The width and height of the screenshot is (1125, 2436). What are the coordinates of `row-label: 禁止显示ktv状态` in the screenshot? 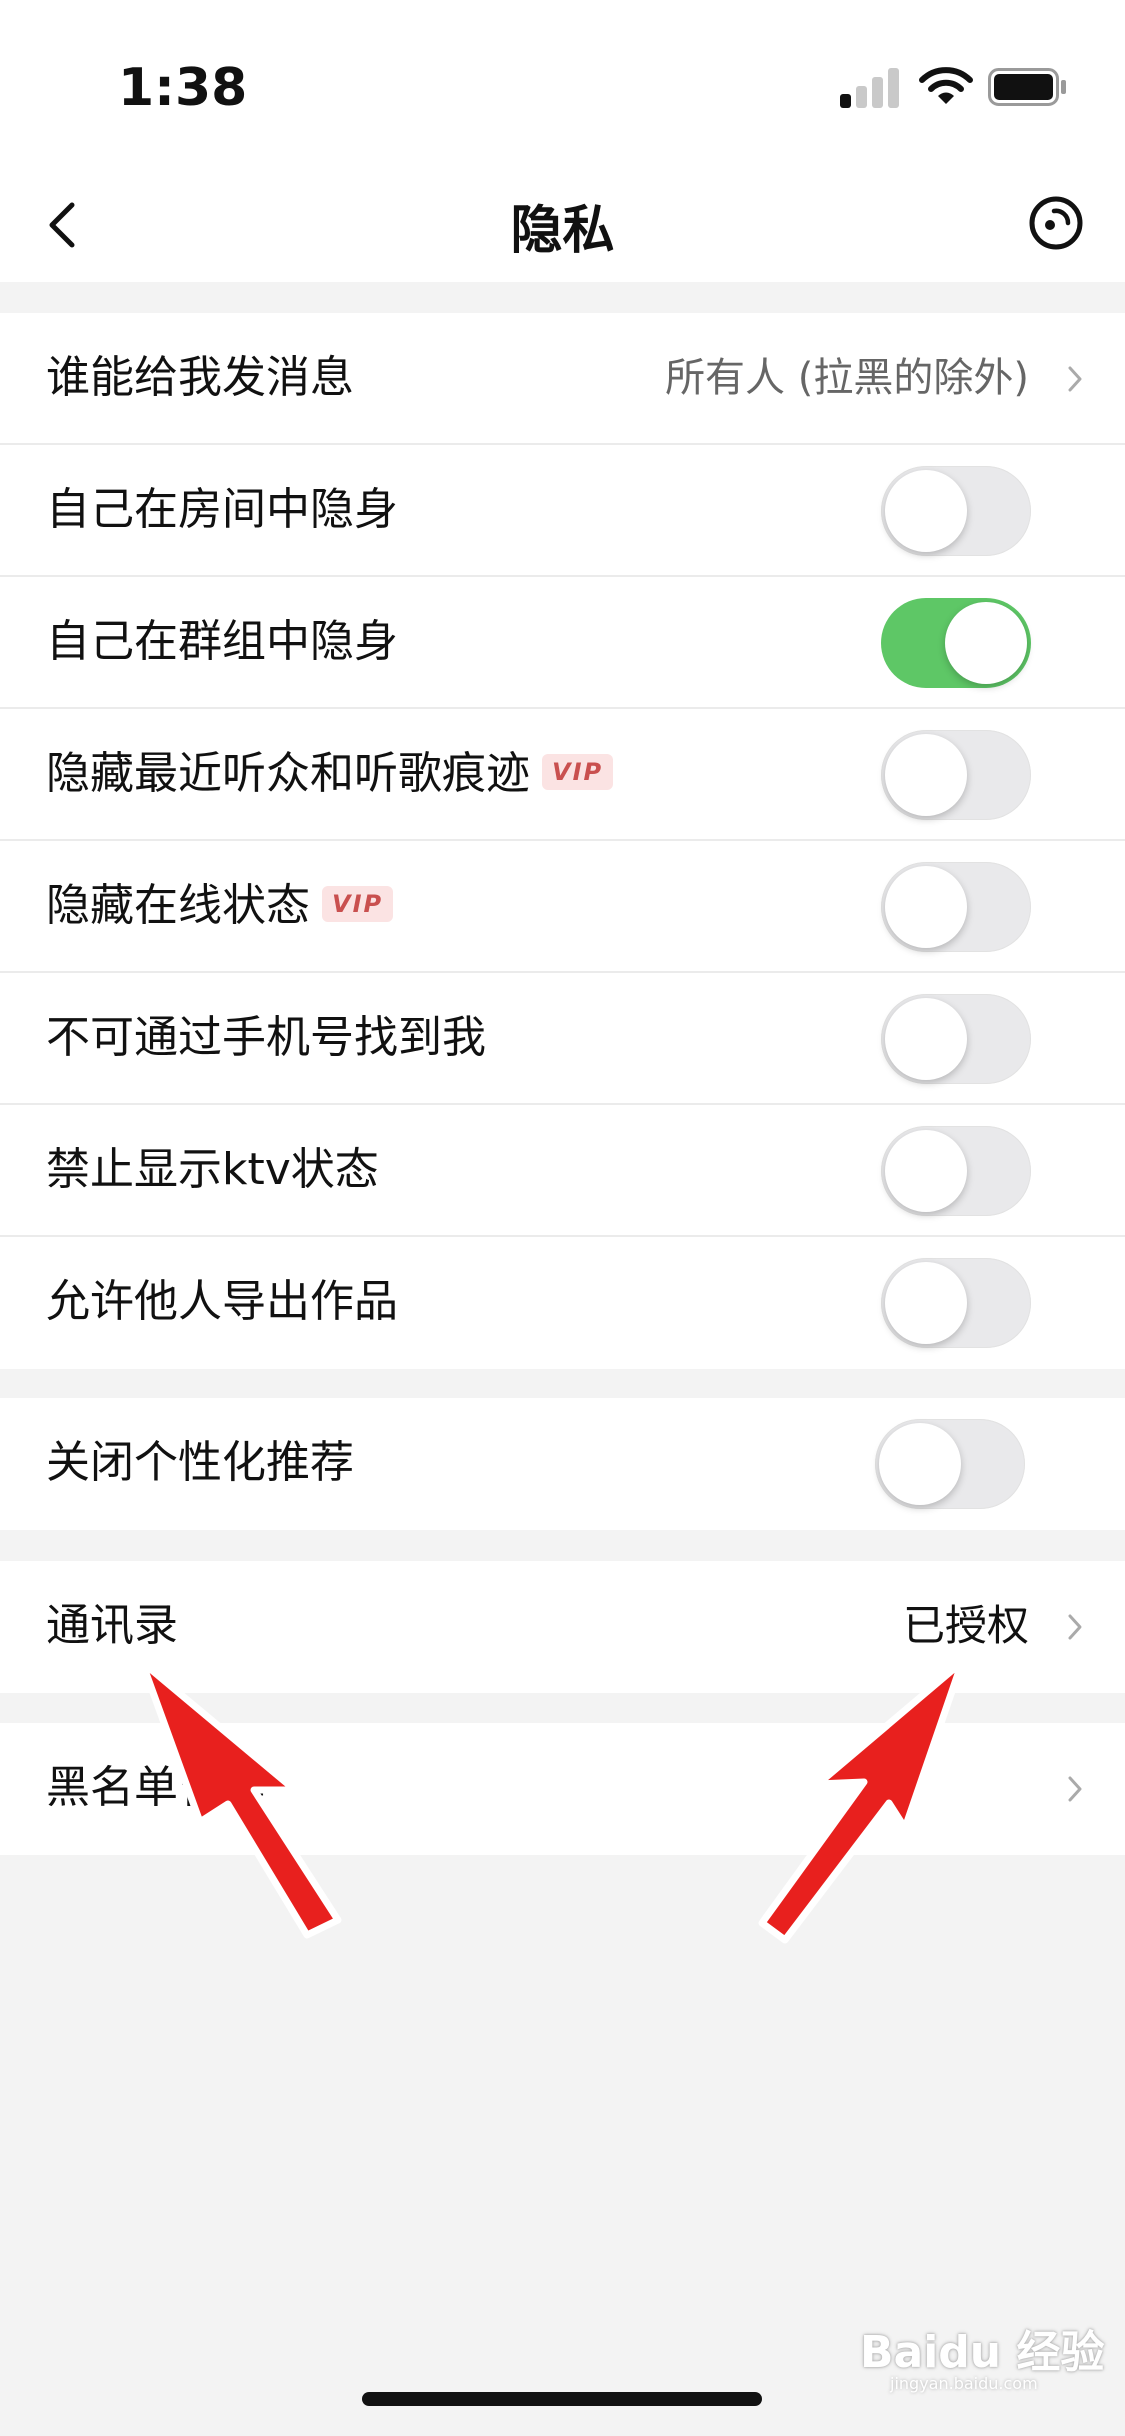 It's located at (212, 1169).